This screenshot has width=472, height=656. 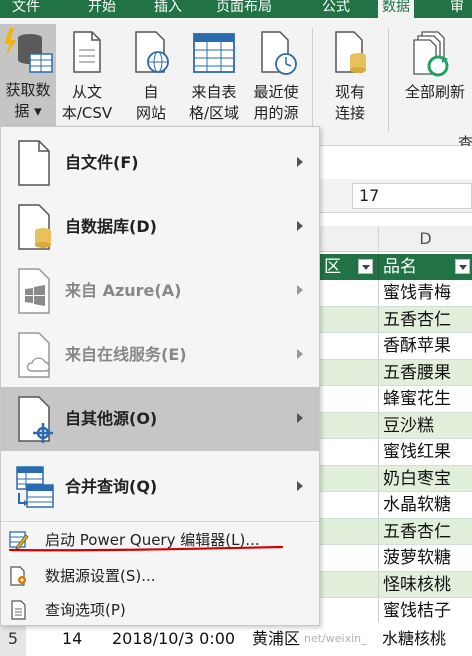 What do you see at coordinates (146, 549) in the screenshot?
I see `red-underline-annotation` at bounding box center [146, 549].